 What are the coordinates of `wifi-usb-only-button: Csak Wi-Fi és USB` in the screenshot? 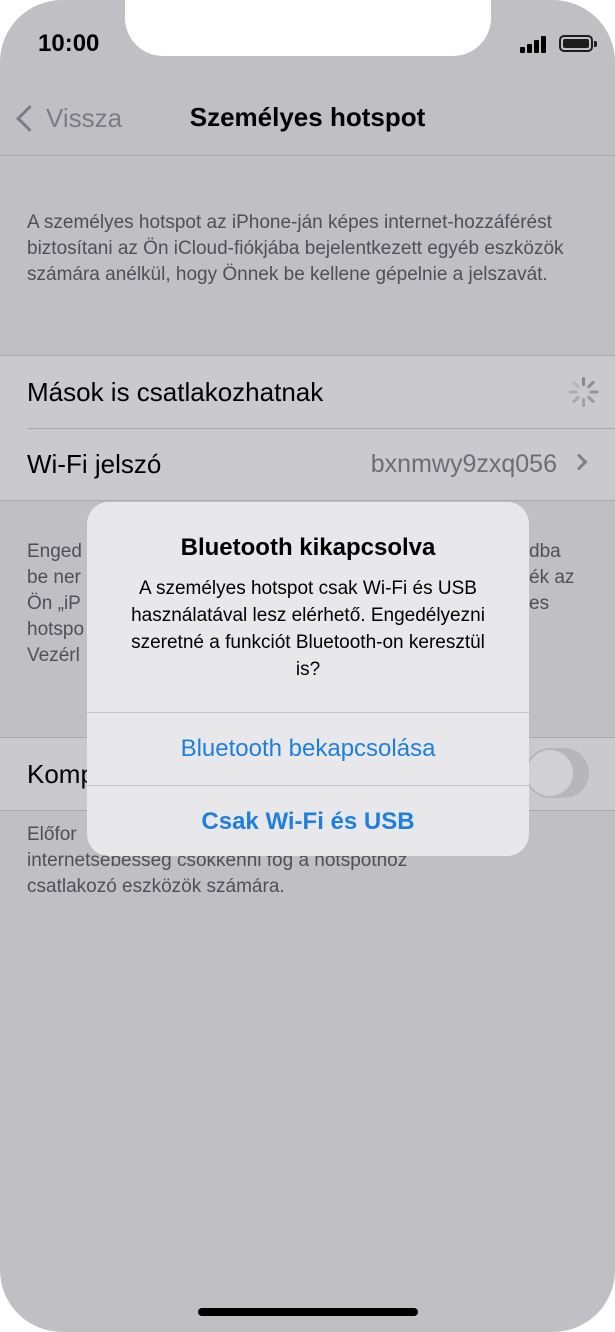 It's located at (308, 821).